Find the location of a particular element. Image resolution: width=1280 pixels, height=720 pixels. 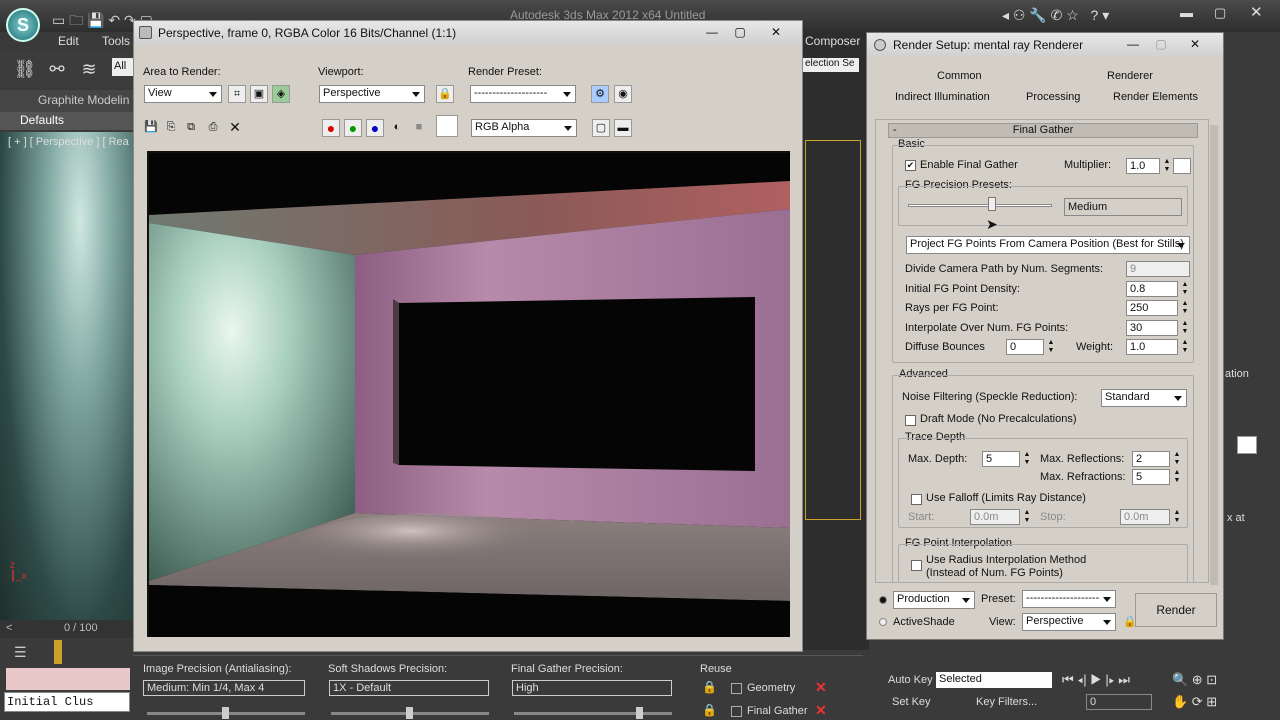

auto-key-button: Auto Key is located at coordinates (910, 680).